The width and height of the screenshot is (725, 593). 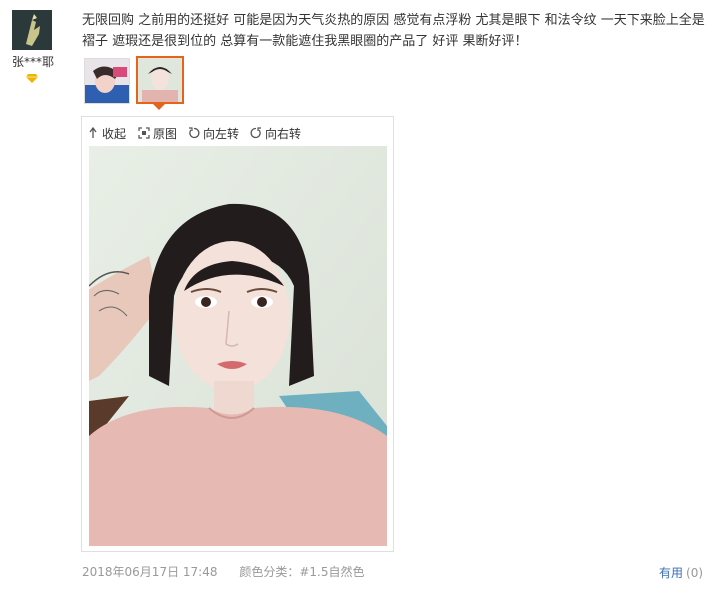 What do you see at coordinates (269, 572) in the screenshot?
I see `sku-attr-label: 颜色分类：` at bounding box center [269, 572].